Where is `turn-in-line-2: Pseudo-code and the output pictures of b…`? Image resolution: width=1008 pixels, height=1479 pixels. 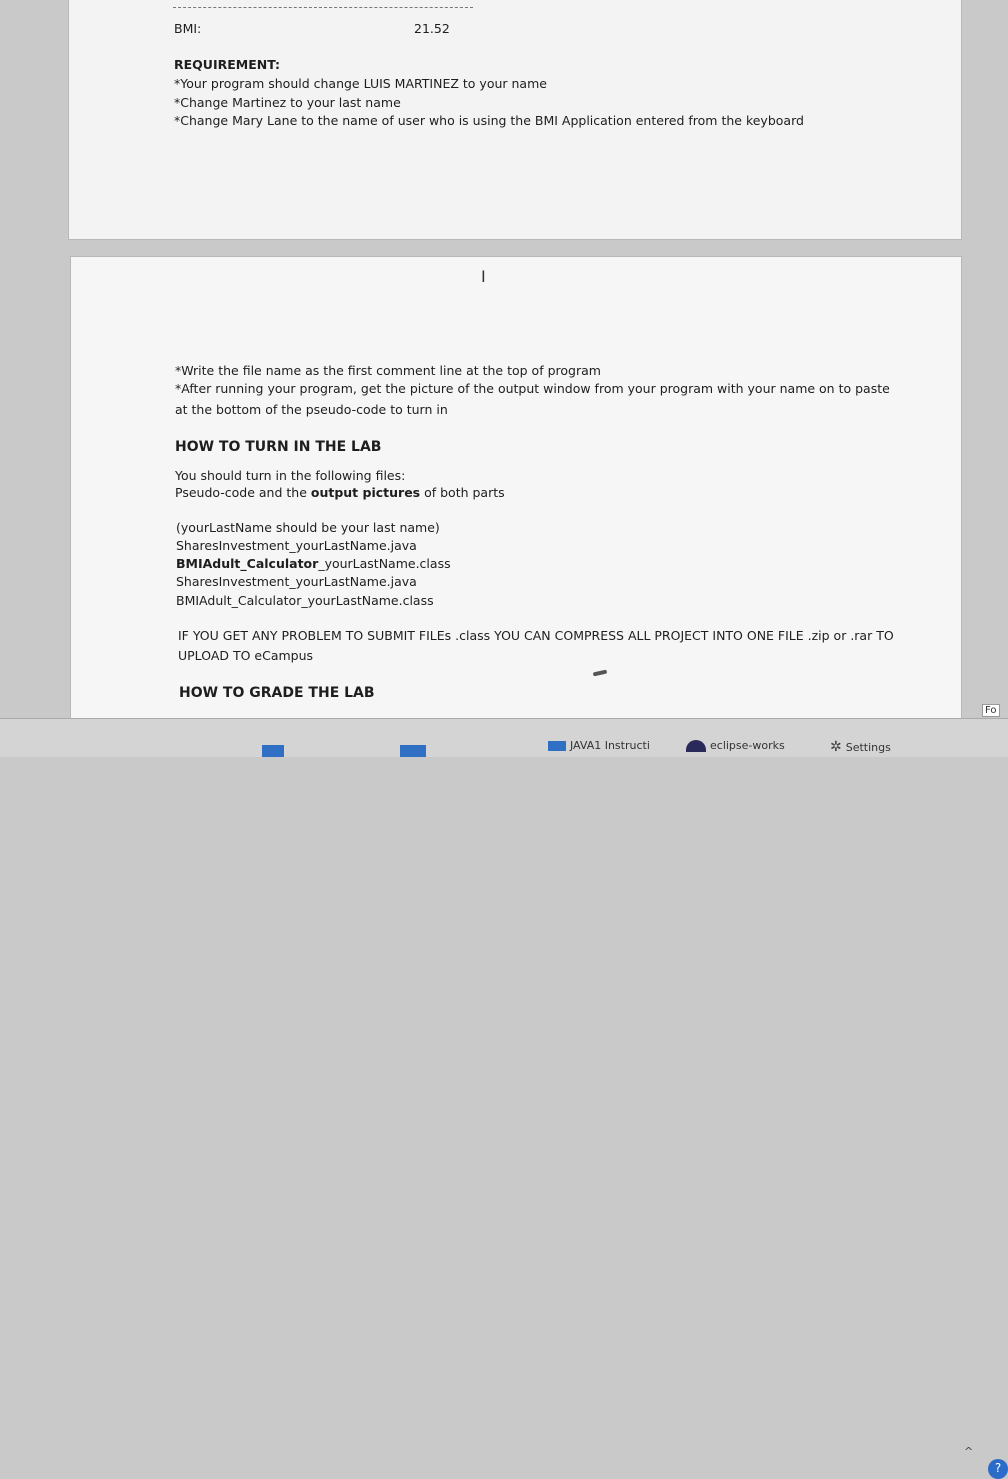 turn-in-line-2: Pseudo-code and the output pictures of b… is located at coordinates (340, 492).